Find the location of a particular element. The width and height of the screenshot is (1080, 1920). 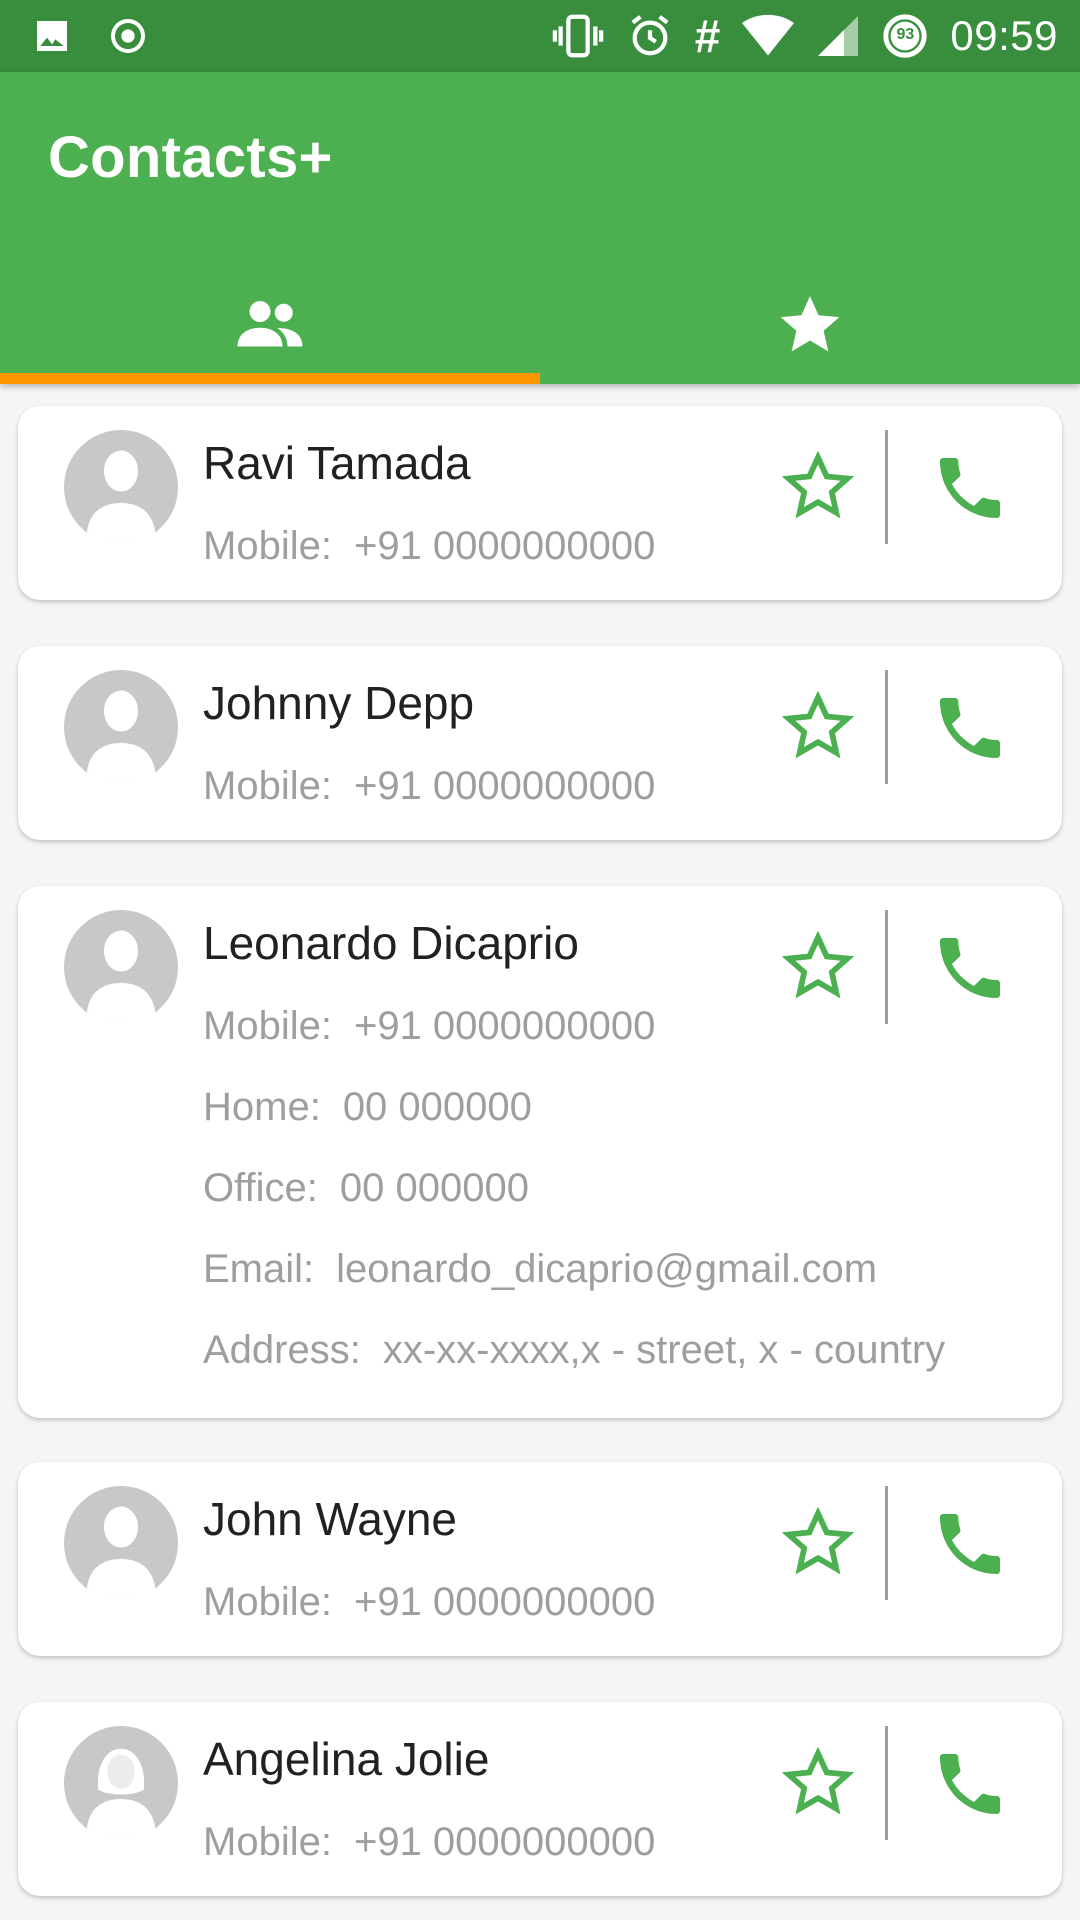

contact-name: Johnny Depp is located at coordinates (339, 703).